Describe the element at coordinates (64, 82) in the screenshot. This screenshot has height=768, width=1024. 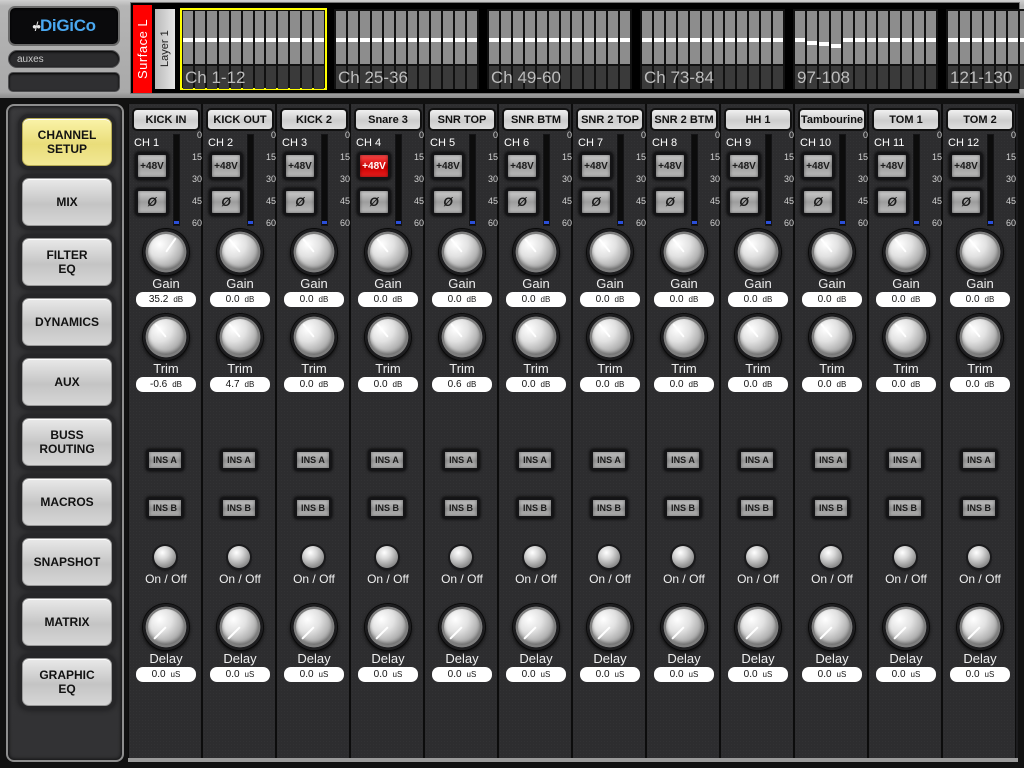
I see `secondary-name-field` at that location.